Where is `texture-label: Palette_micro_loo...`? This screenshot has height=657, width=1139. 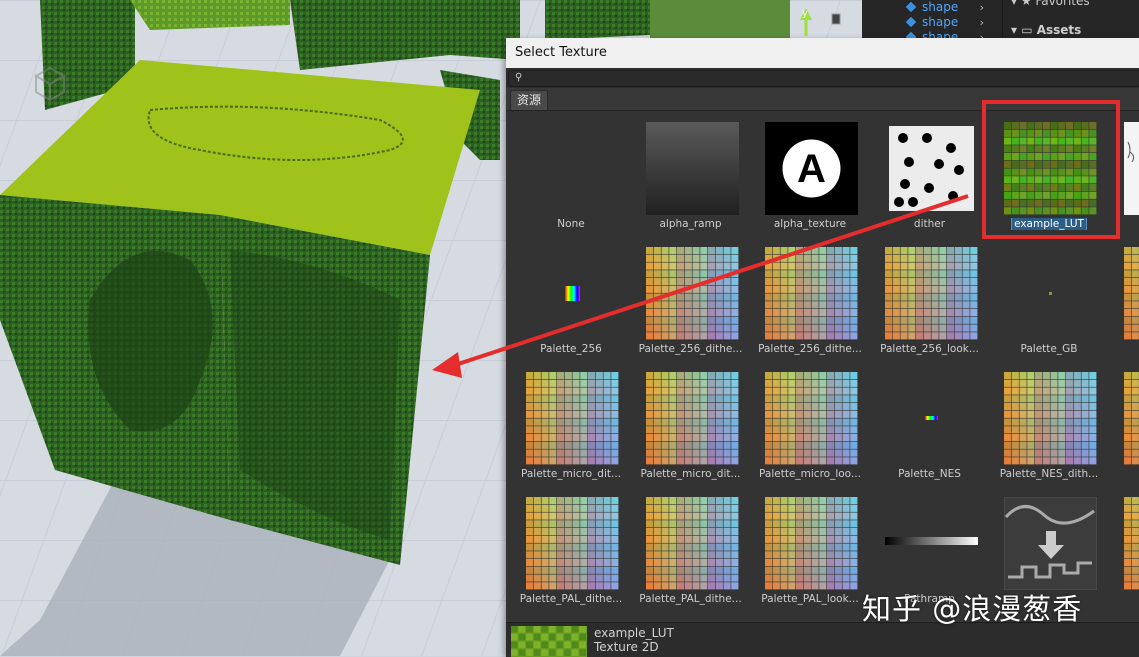
texture-label: Palette_micro_loo... is located at coordinates (810, 474).